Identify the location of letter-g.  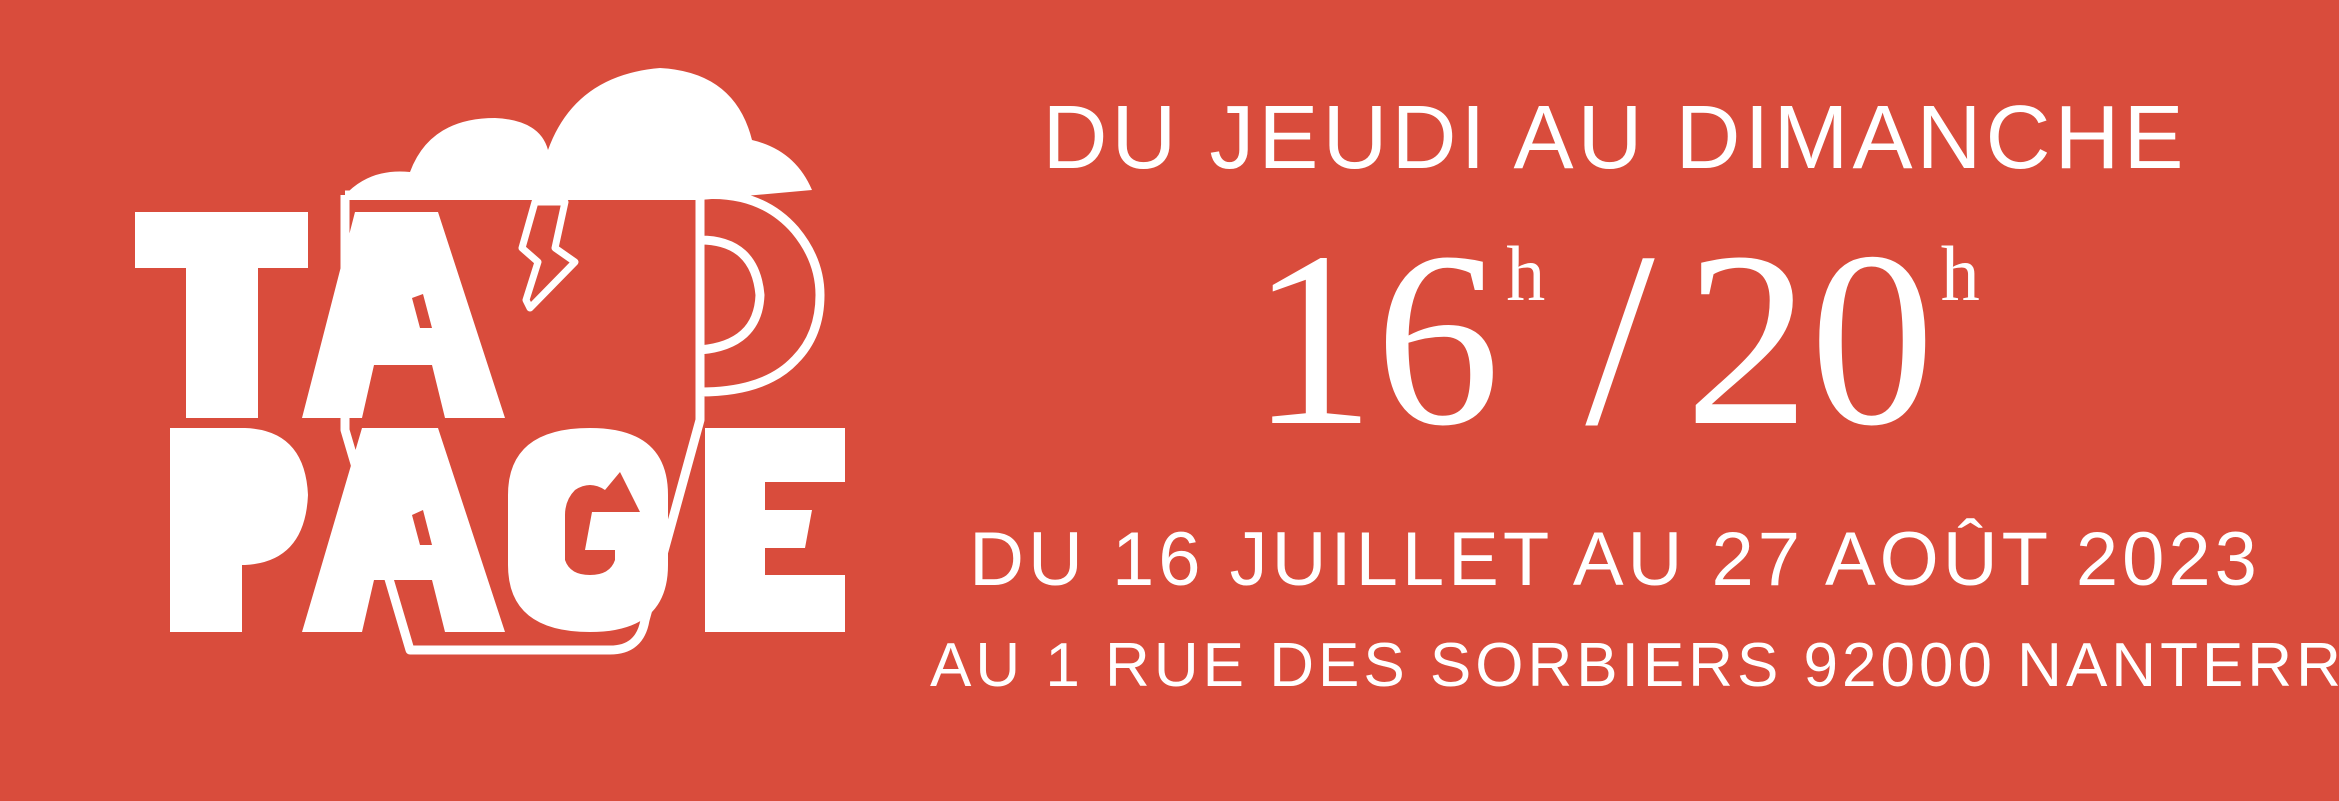
(588, 530).